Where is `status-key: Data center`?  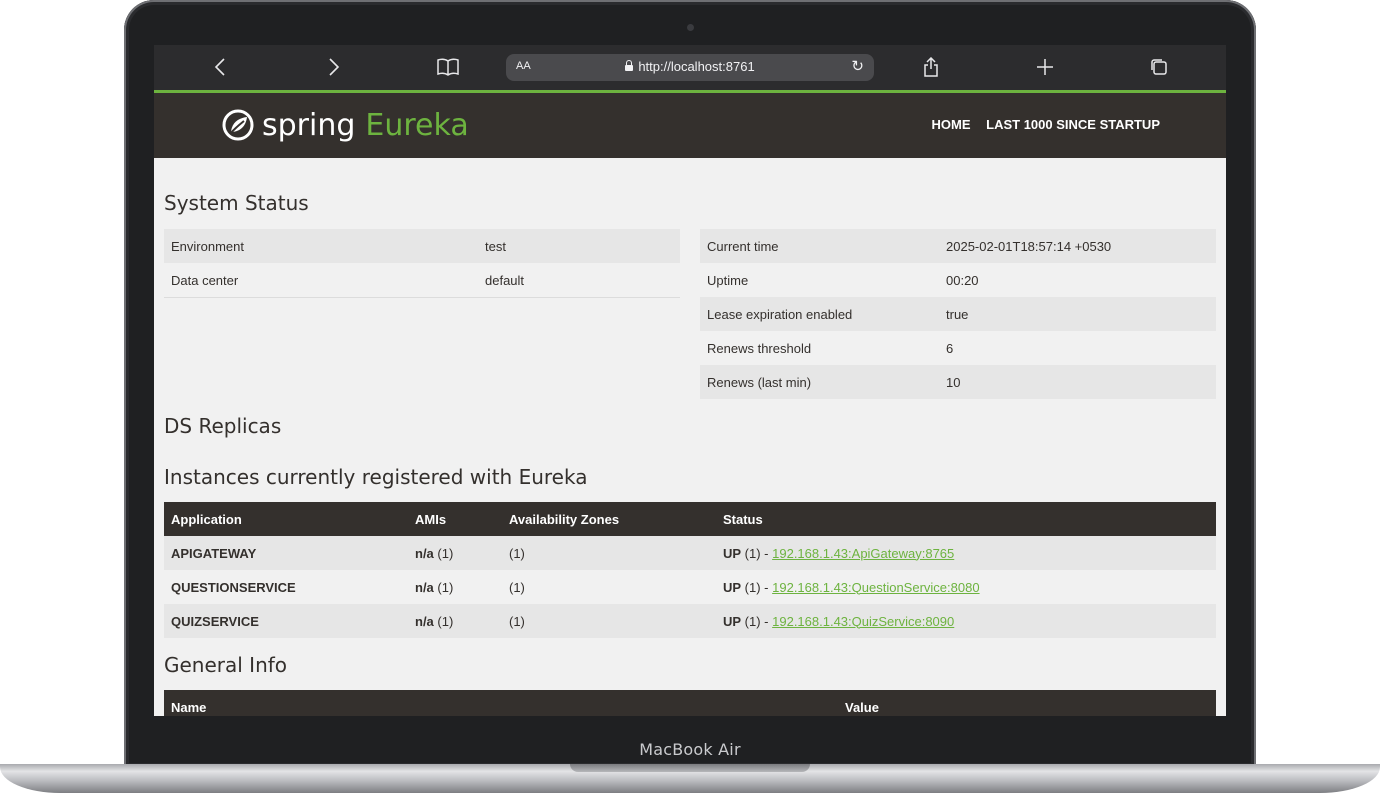
status-key: Data center is located at coordinates (321, 280).